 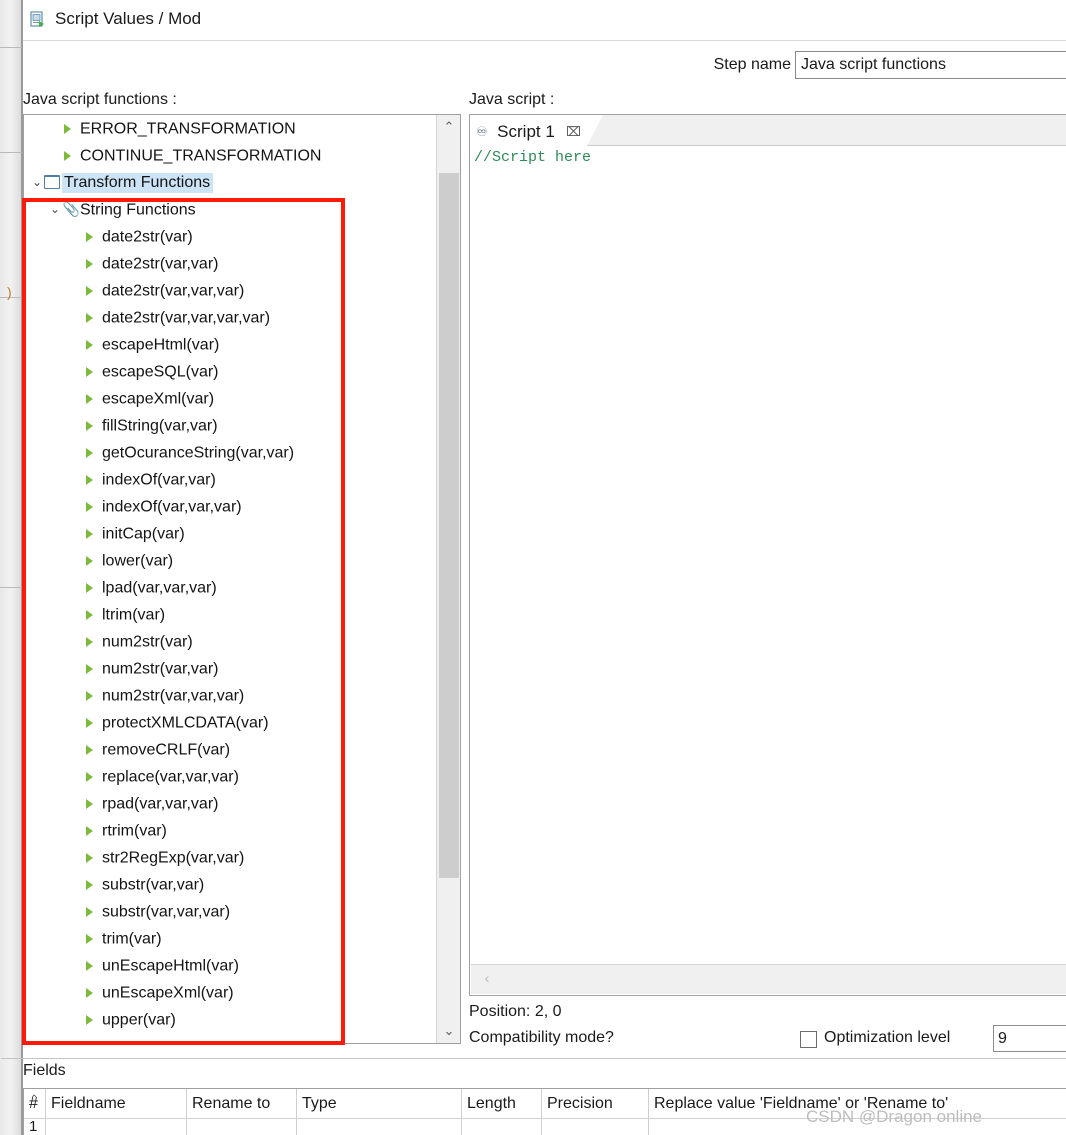 I want to click on row-number-cell: 1, so click(x=35, y=1127).